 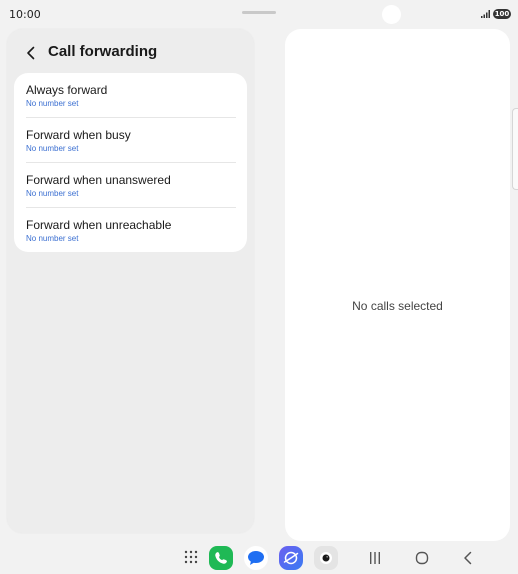 What do you see at coordinates (485, 14) in the screenshot?
I see `signal-icon` at bounding box center [485, 14].